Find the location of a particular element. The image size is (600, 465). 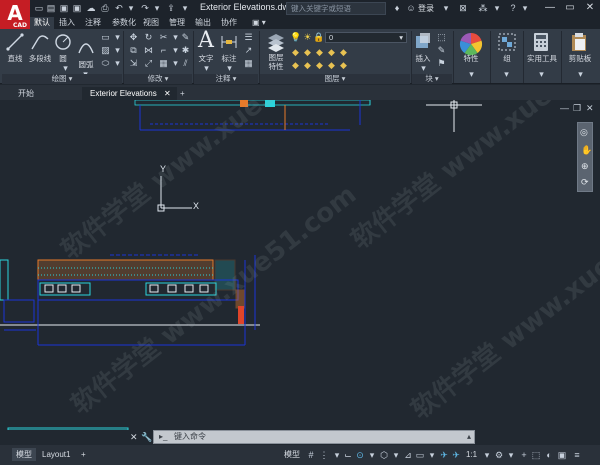

layer-tool-7-icon: ◆ is located at coordinates (307, 65).